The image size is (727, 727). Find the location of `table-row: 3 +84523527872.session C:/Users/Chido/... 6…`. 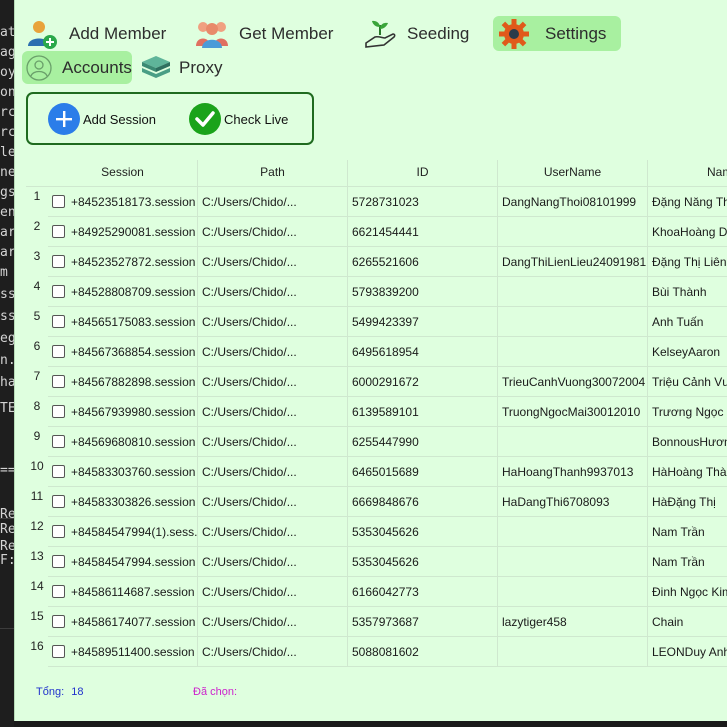

table-row: 3 +84523527872.session C:/Users/Chido/... 6… is located at coordinates (376, 262).